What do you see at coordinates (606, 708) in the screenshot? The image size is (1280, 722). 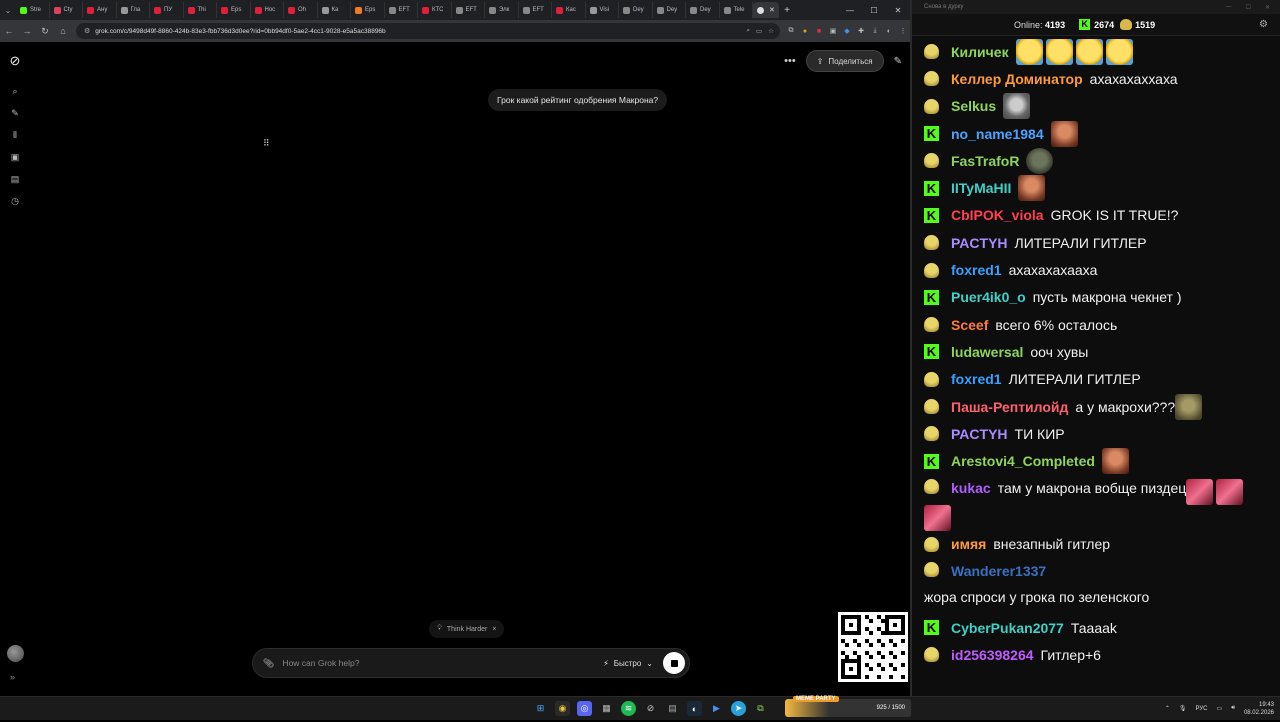 I see `files-icon: ▦` at bounding box center [606, 708].